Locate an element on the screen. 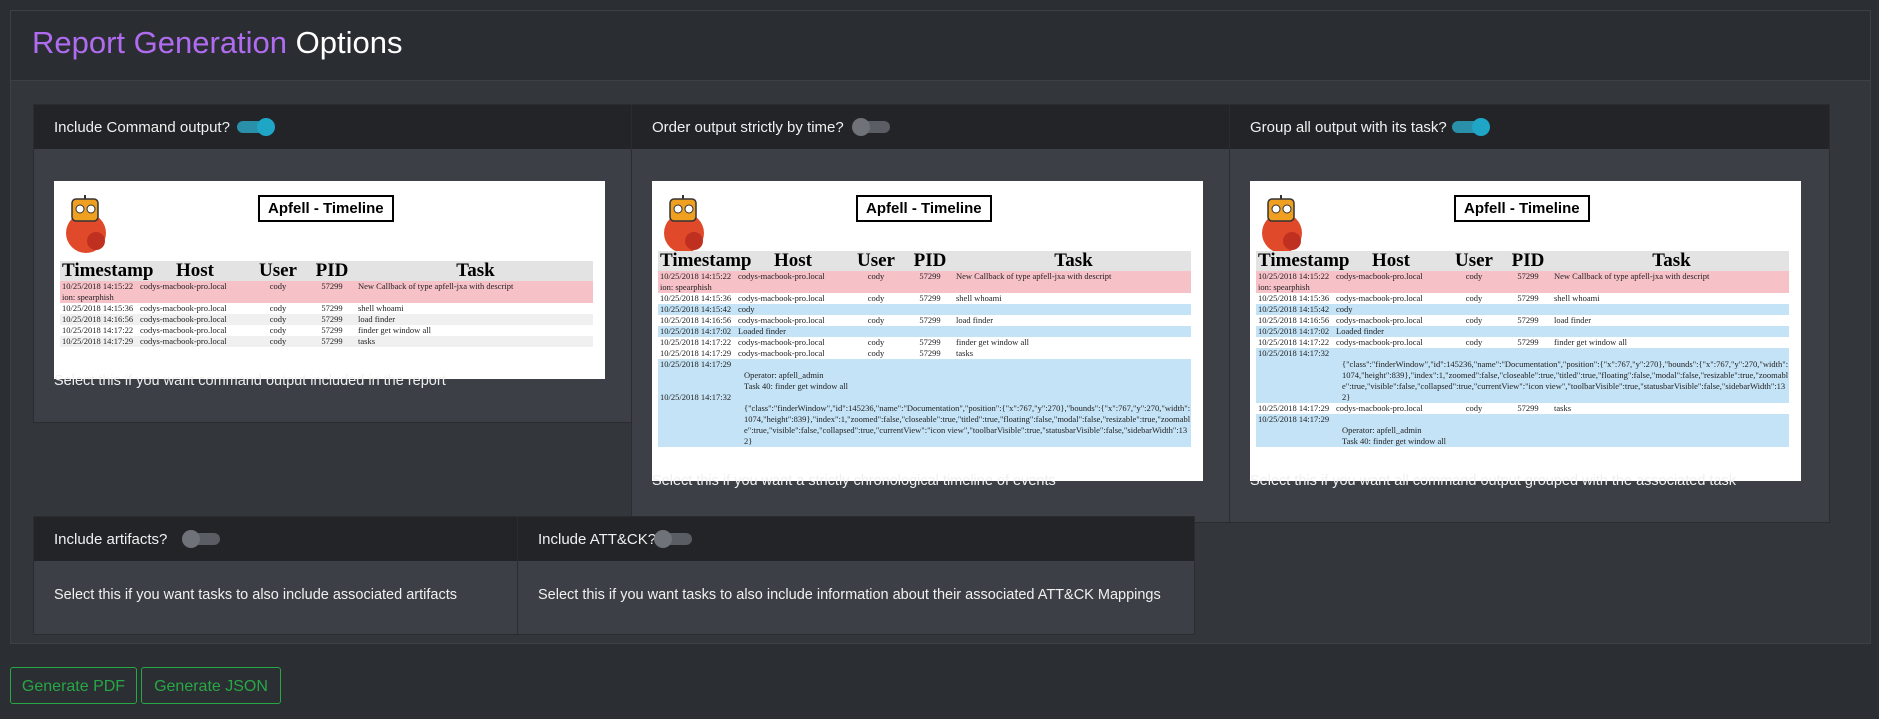  preview-column-header: Host is located at coordinates (195, 270).